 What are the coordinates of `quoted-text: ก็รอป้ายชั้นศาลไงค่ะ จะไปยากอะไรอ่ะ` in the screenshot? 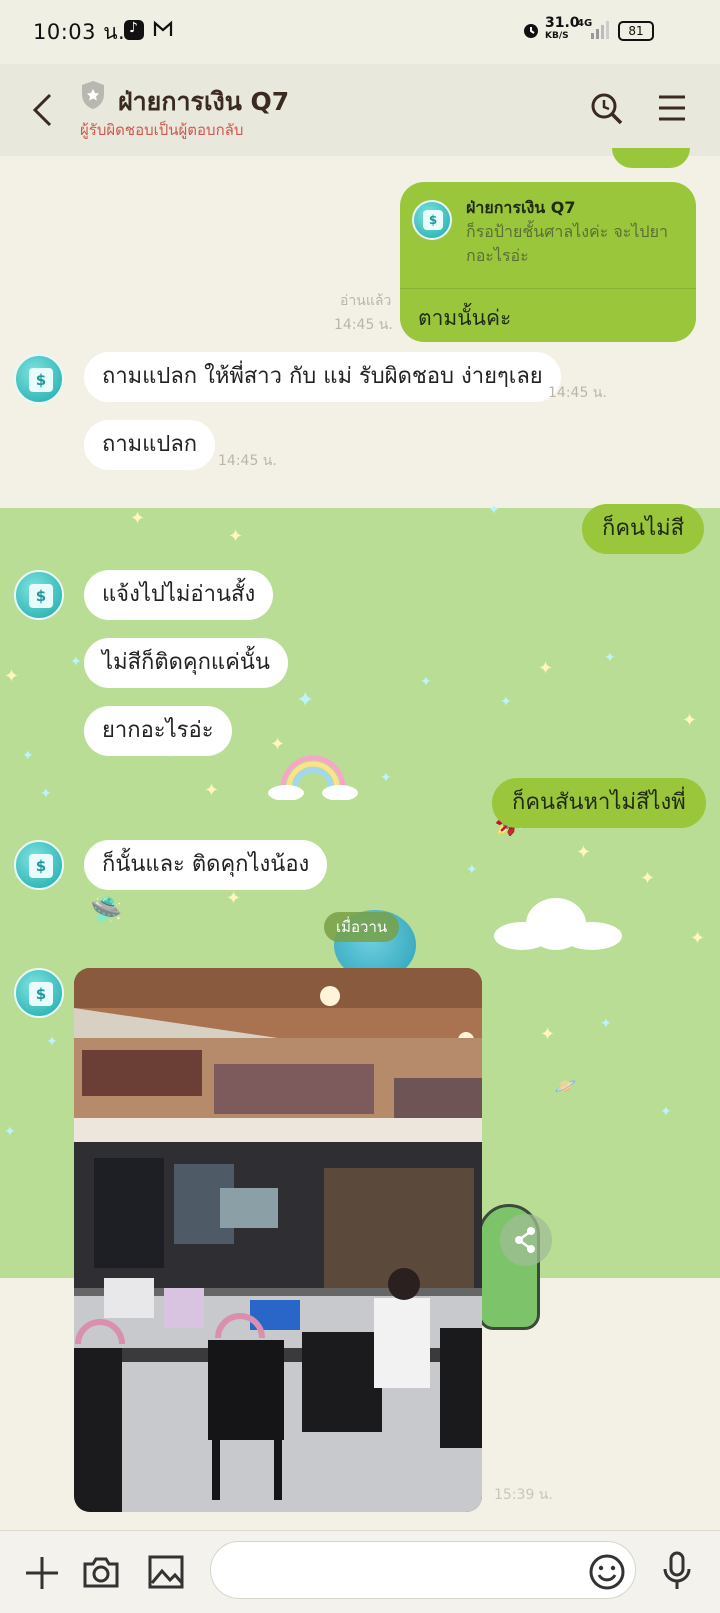 It's located at (567, 243).